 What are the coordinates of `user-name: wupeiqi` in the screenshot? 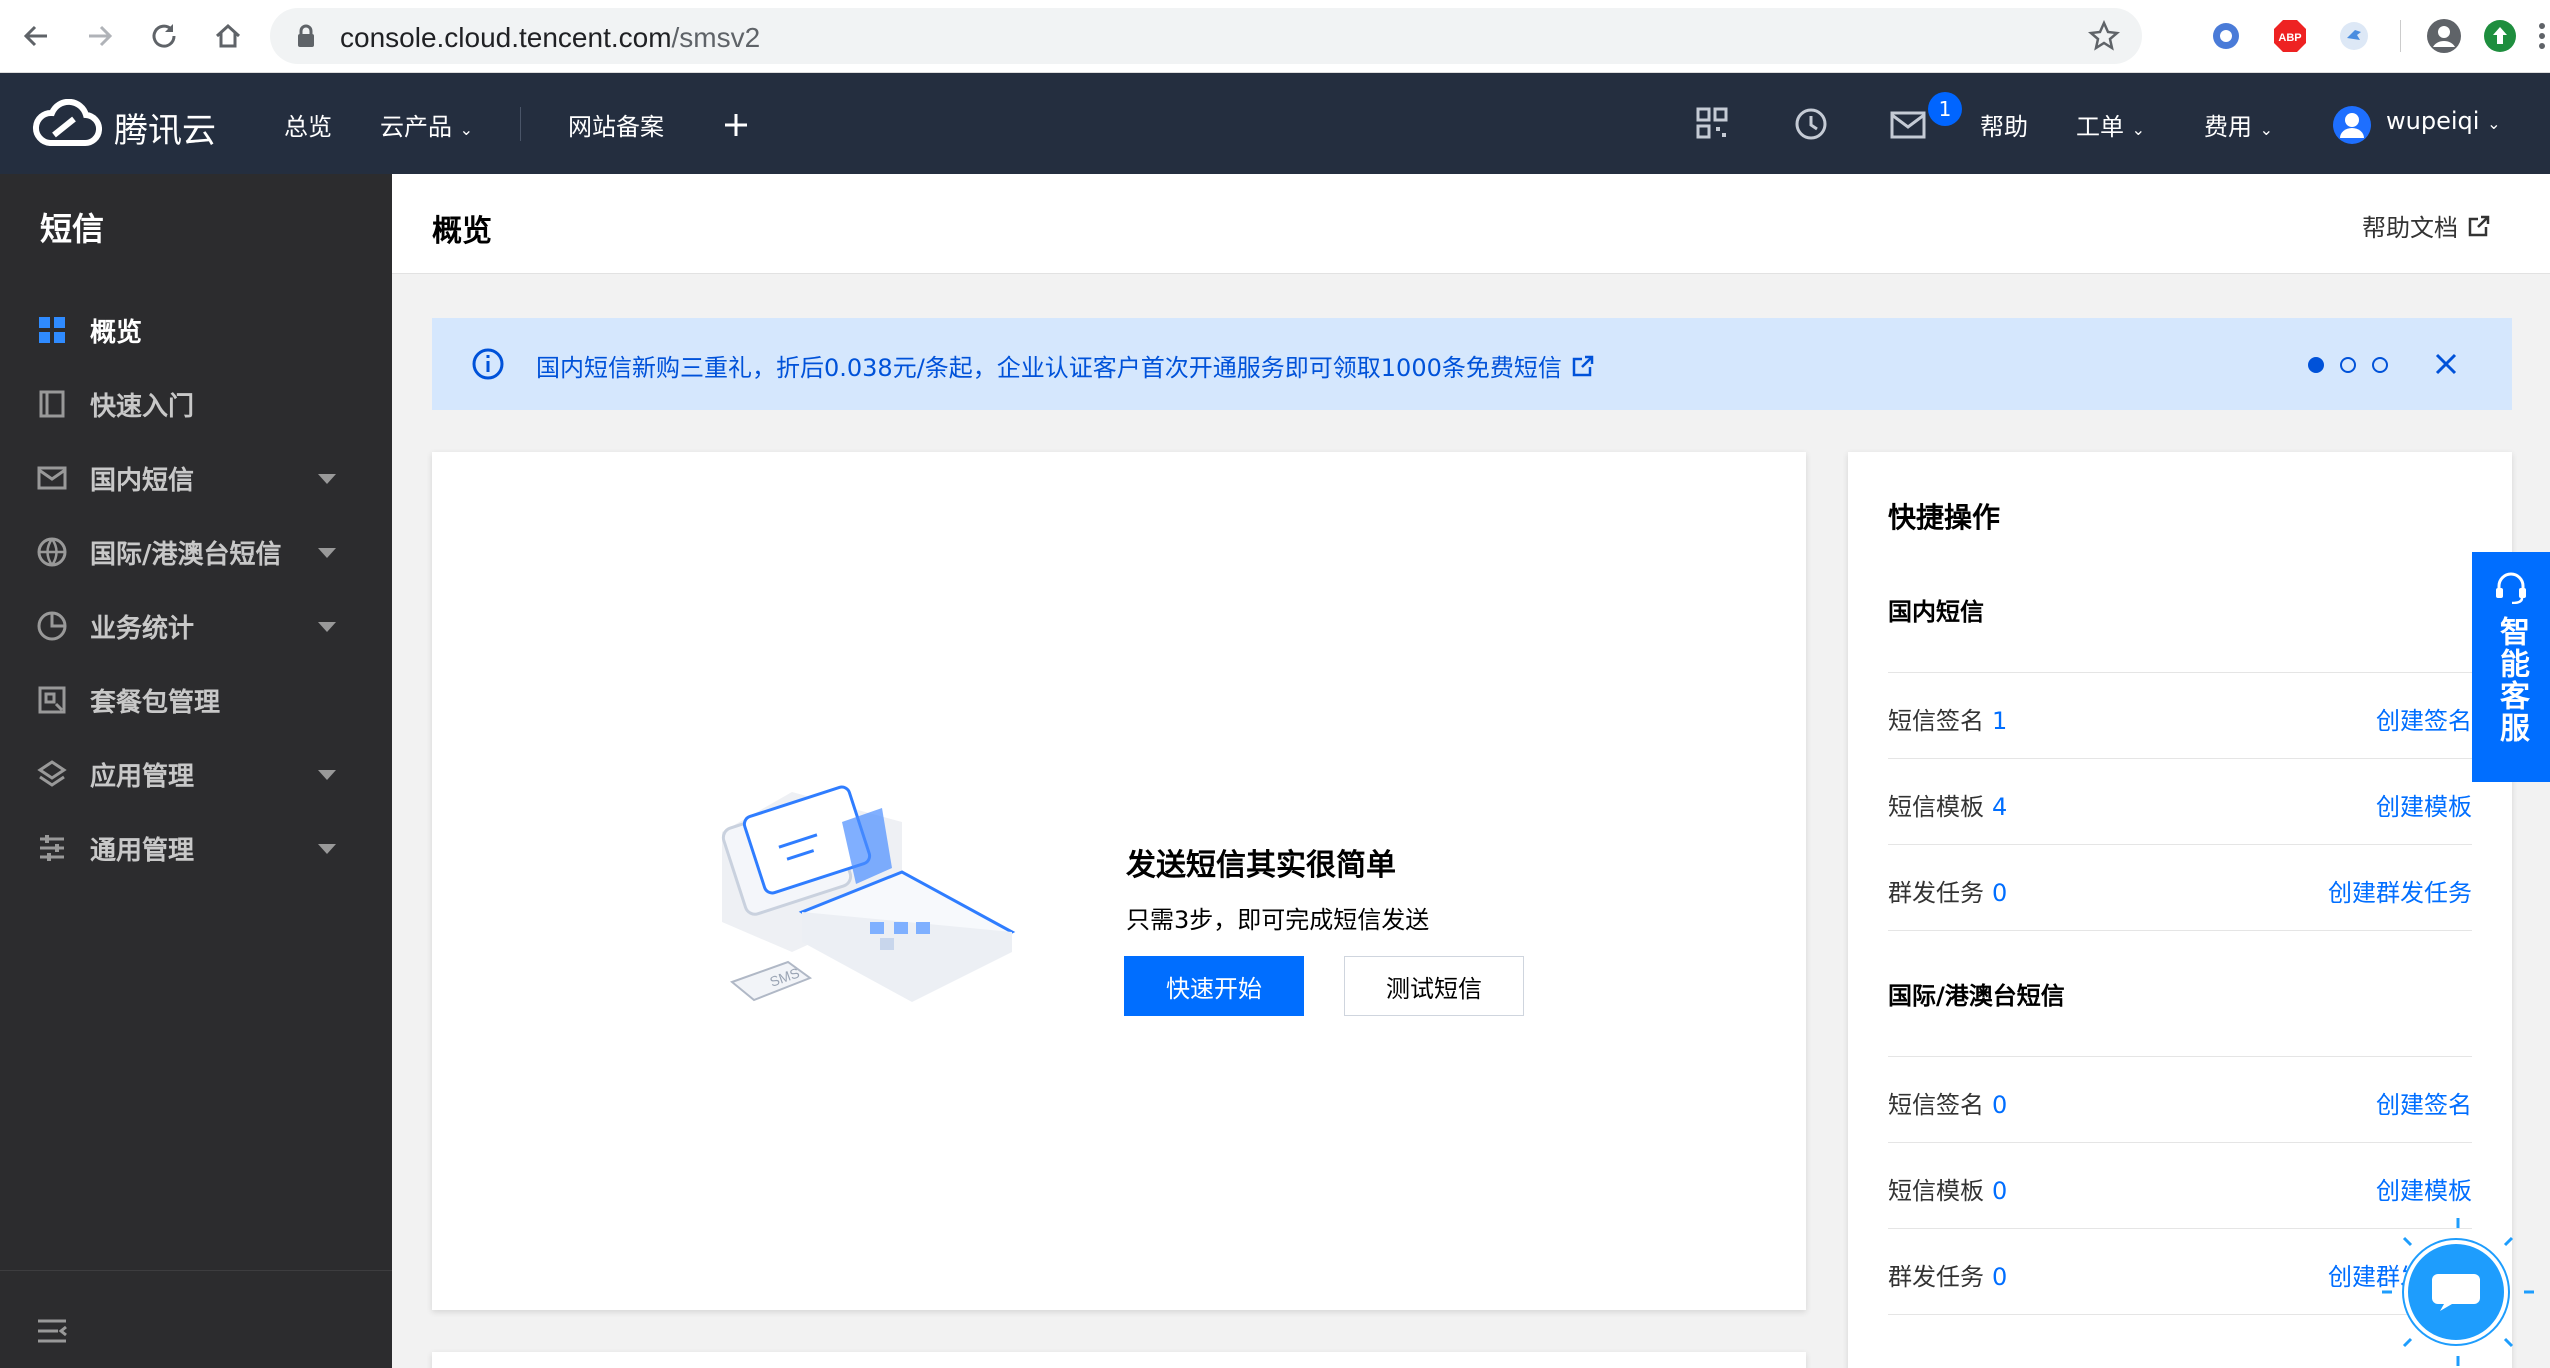 It's located at (2433, 121).